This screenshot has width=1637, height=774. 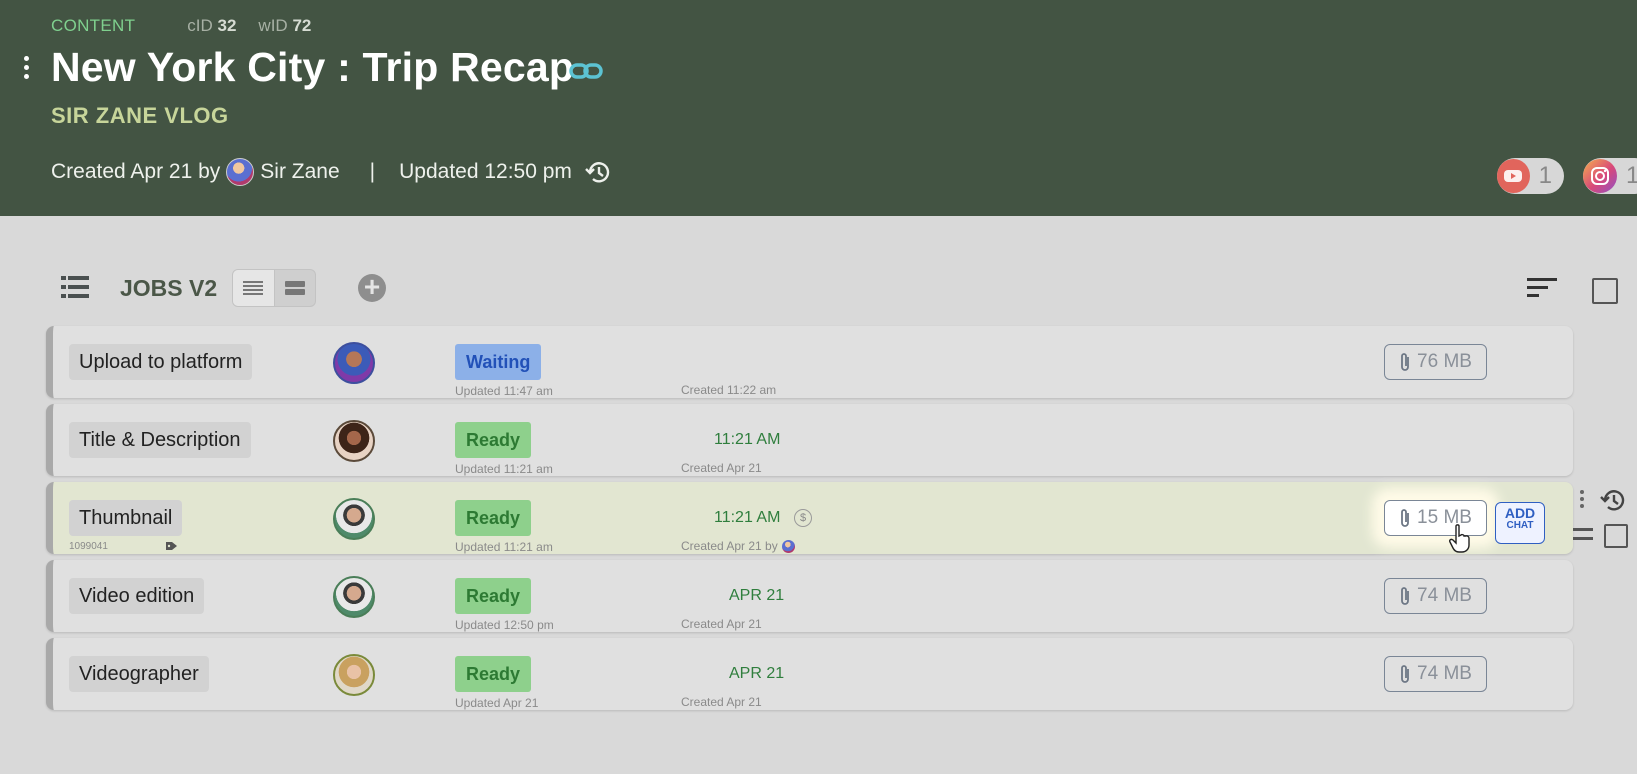 I want to click on expanded-list-icon, so click(x=294, y=288).